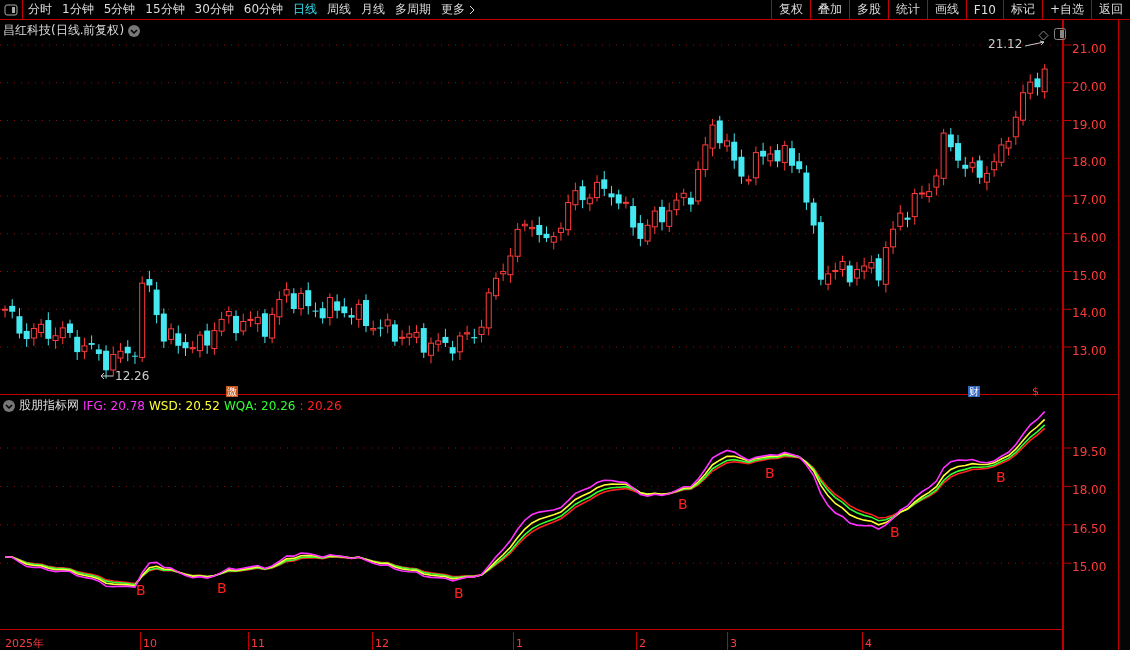  What do you see at coordinates (1089, 86) in the screenshot?
I see `price-axis-label: 20.00` at bounding box center [1089, 86].